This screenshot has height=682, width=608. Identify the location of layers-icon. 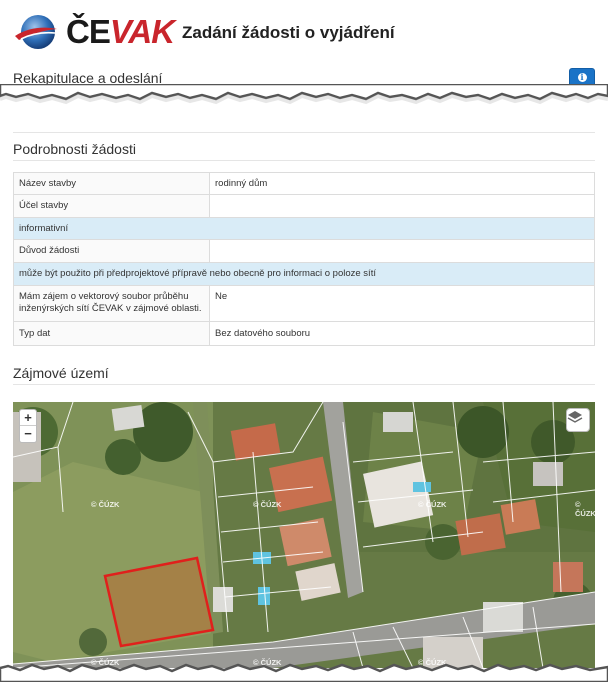
(575, 417).